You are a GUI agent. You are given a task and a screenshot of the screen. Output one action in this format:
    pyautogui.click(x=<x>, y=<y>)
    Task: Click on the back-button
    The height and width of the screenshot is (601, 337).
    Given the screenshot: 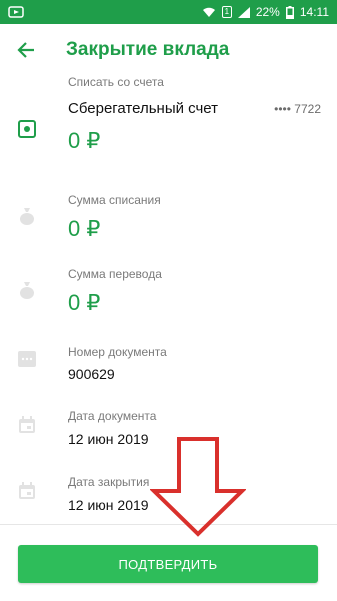 What is the action you would take?
    pyautogui.click(x=26, y=50)
    